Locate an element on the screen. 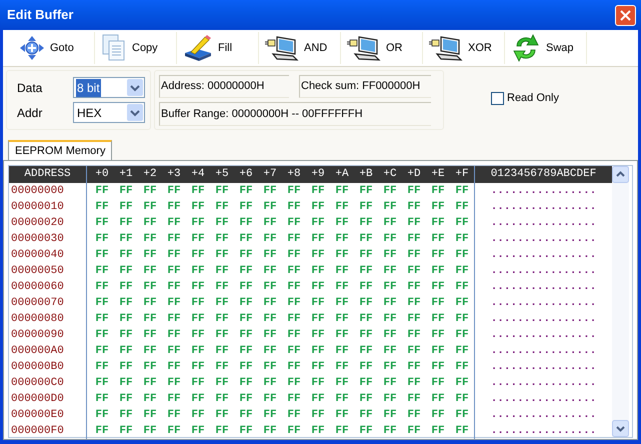 Image resolution: width=641 pixels, height=444 pixels. scroll-up-icon is located at coordinates (620, 174).